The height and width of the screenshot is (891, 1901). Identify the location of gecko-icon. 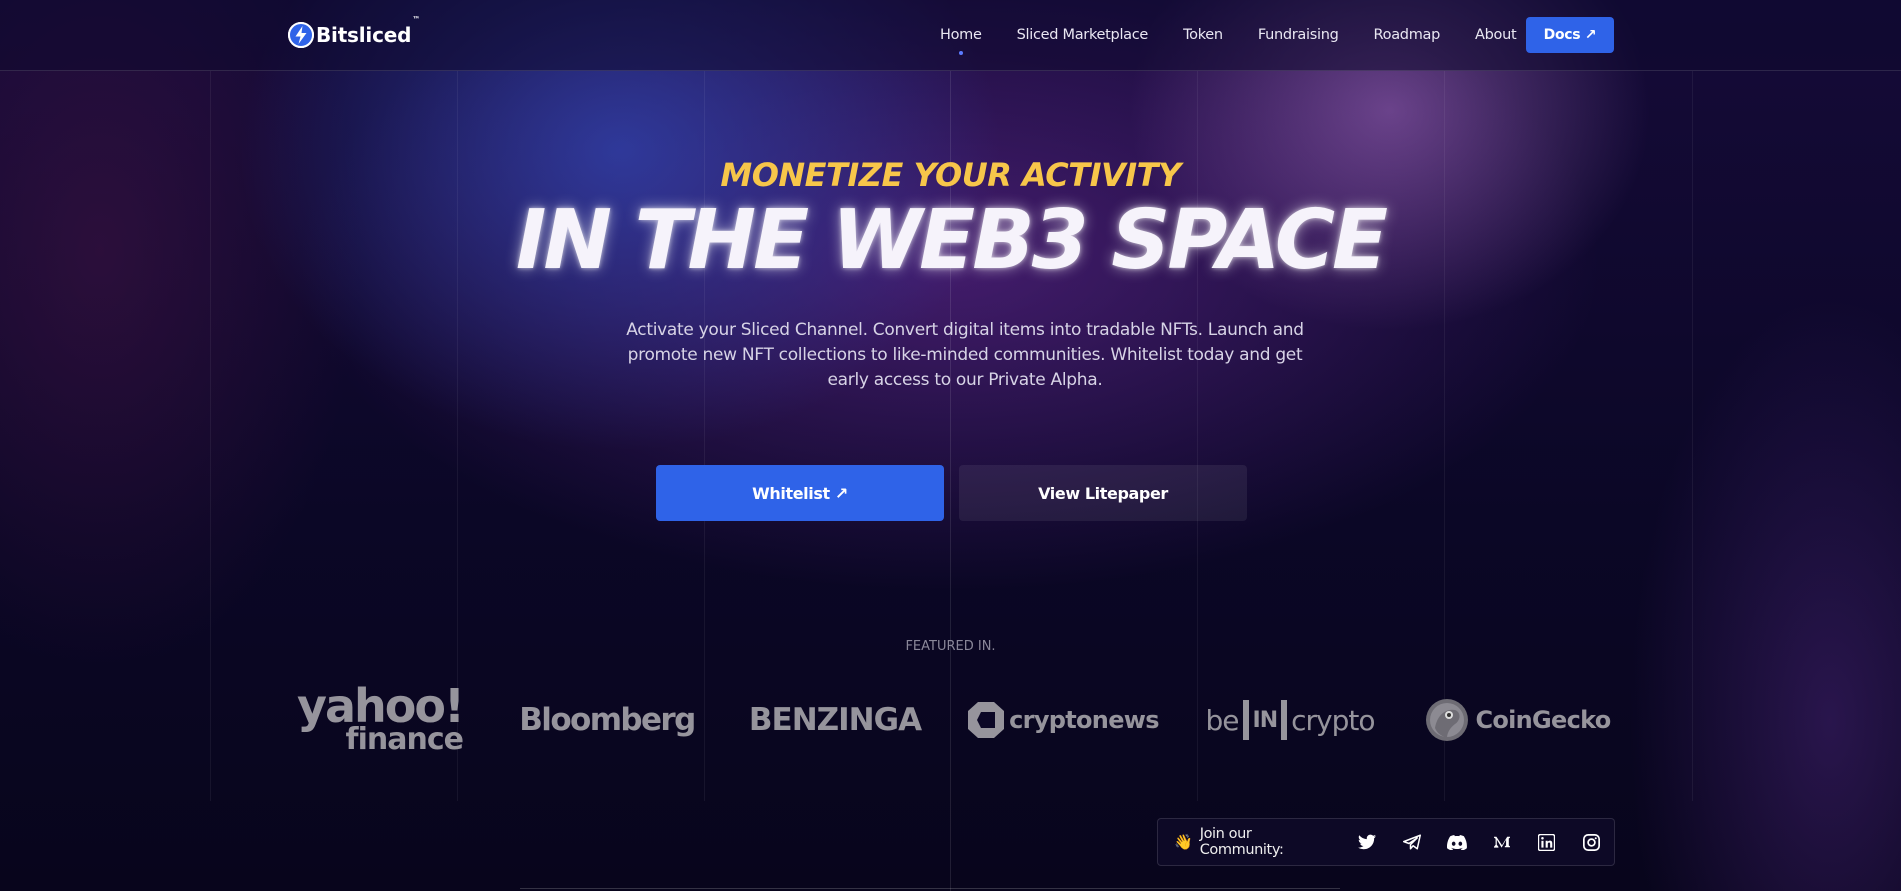
(1447, 720).